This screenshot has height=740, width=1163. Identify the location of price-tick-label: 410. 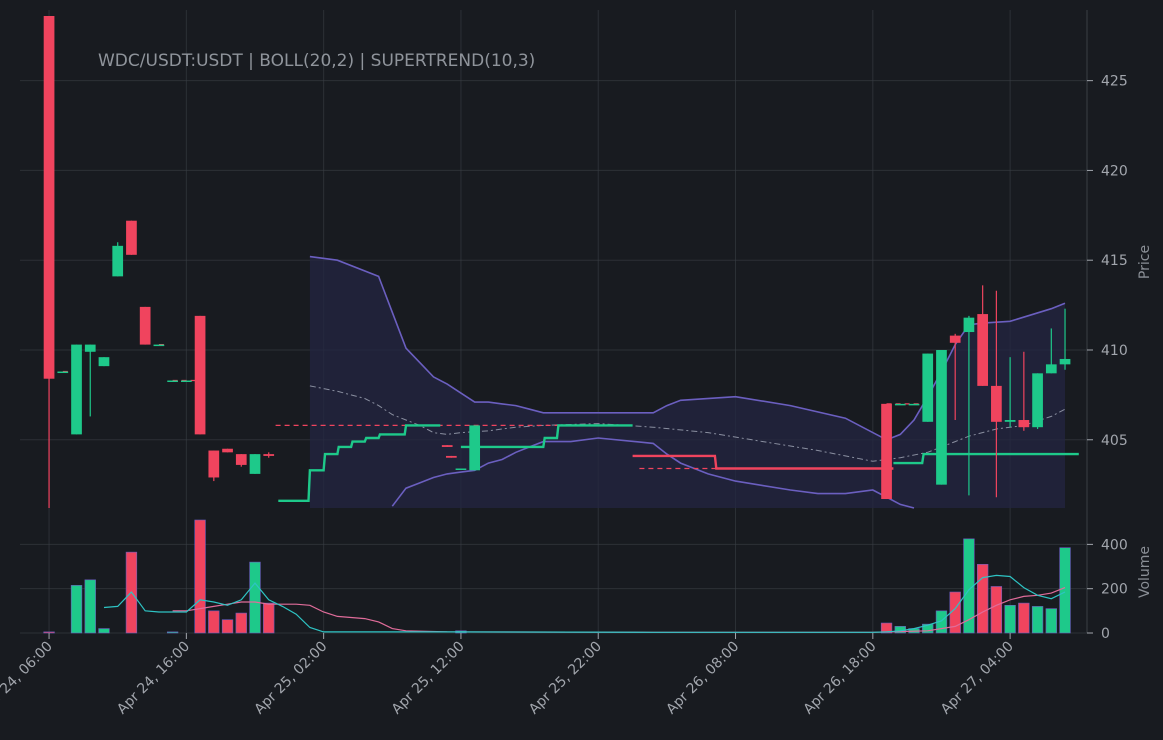
(1114, 351).